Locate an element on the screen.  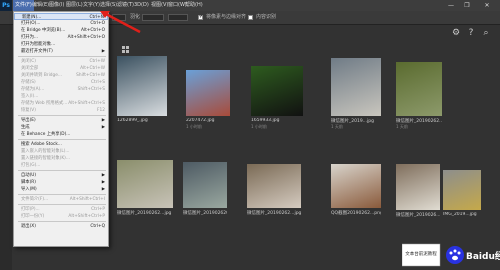
recent-file-thumbnail: 1659933.jpg 1 小时前 is located at coordinates (277, 98).